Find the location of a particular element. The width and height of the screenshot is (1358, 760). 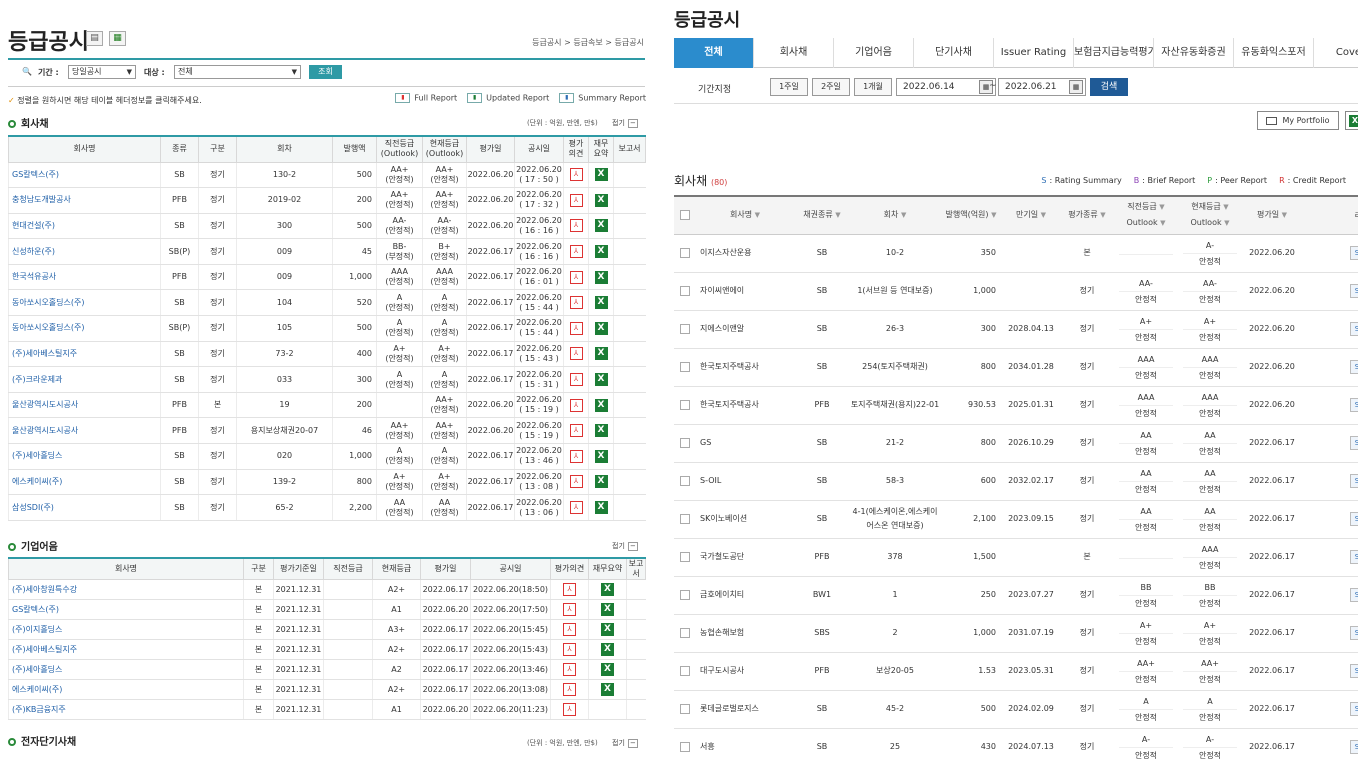

company-name: 서흥 is located at coordinates (745, 744).